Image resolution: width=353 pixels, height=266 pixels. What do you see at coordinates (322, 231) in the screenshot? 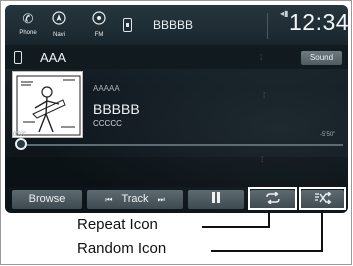
I see `random-leader-v` at bounding box center [322, 231].